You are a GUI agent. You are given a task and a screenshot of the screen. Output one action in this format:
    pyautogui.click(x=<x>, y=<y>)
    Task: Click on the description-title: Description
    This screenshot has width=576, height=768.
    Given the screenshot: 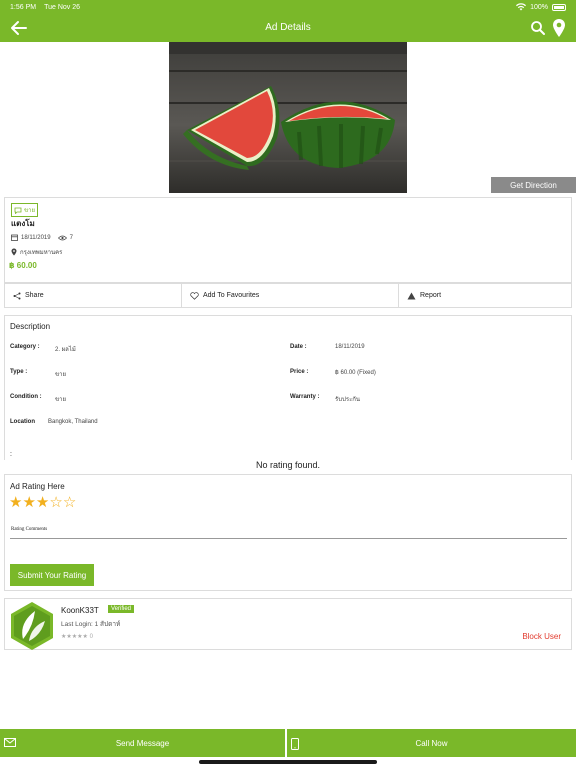 What is the action you would take?
    pyautogui.click(x=30, y=326)
    